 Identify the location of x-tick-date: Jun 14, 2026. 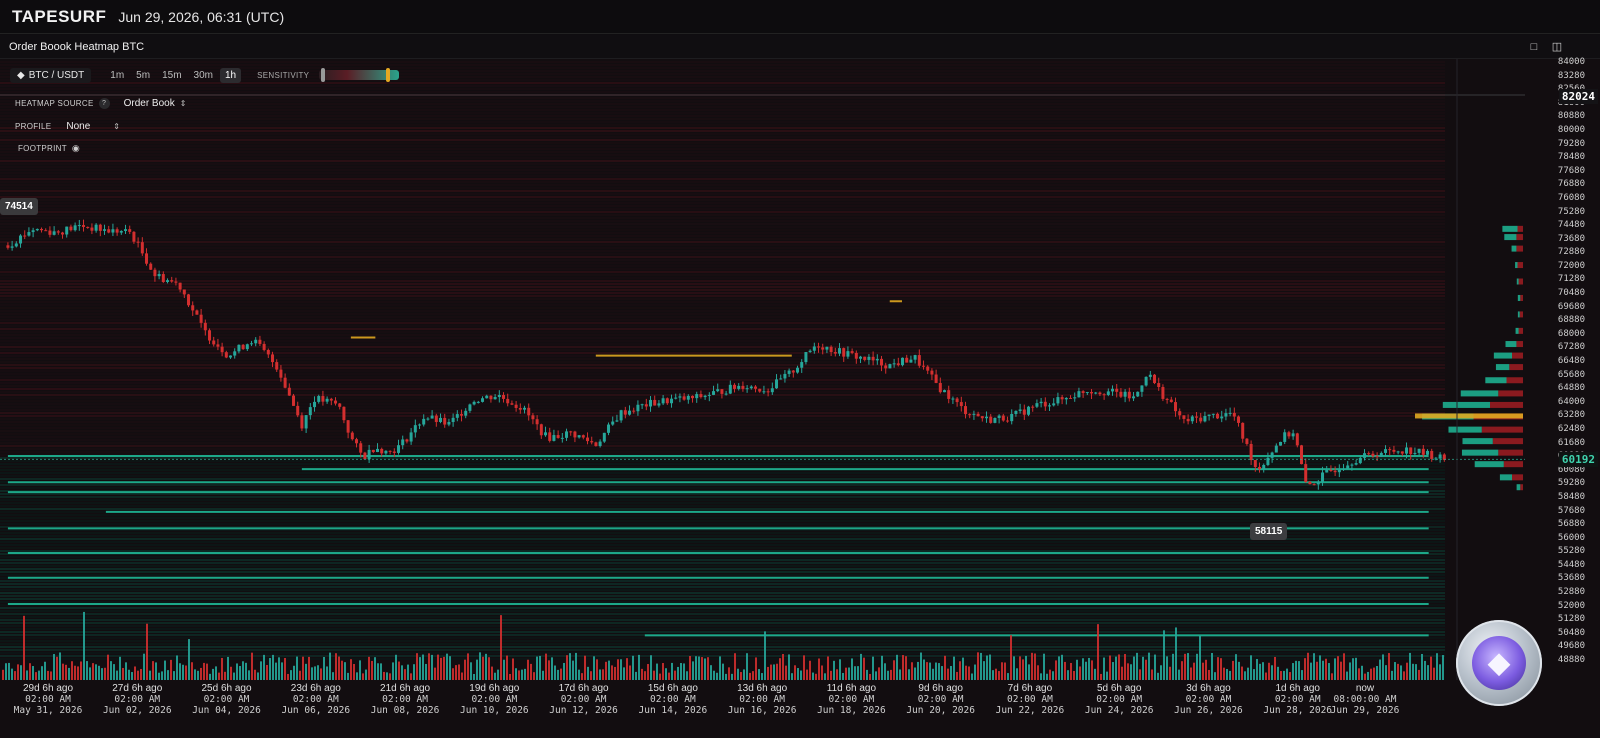
(673, 710).